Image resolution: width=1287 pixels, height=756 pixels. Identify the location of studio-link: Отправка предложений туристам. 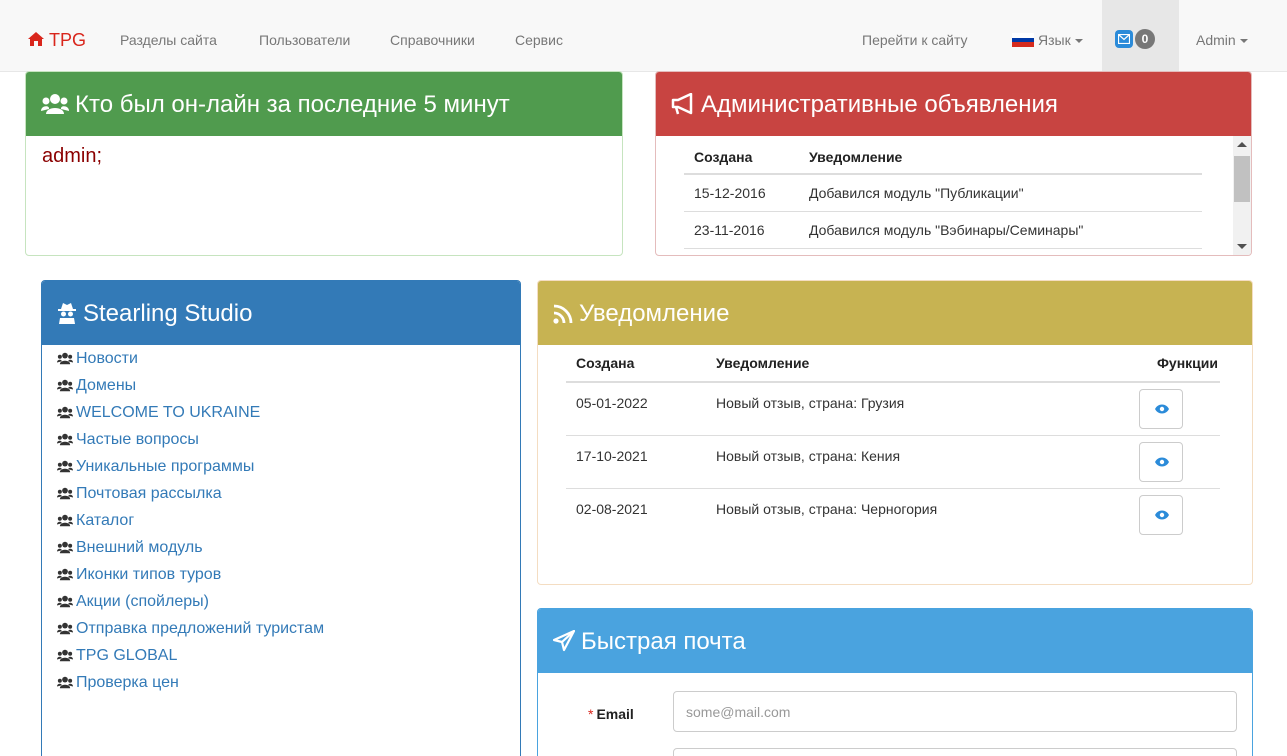
(288, 633).